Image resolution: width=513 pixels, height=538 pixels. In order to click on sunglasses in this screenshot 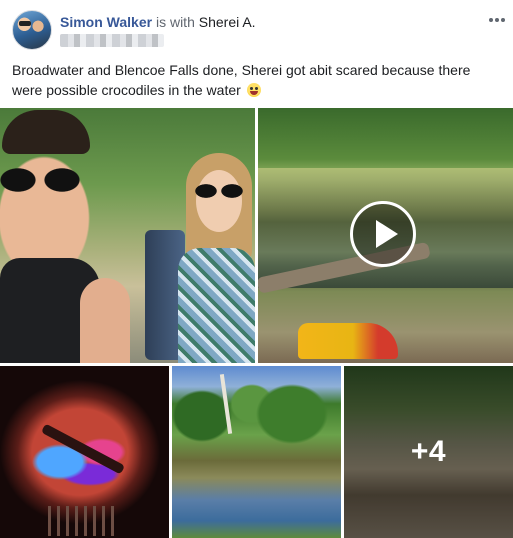, I will do `click(43, 179)`.